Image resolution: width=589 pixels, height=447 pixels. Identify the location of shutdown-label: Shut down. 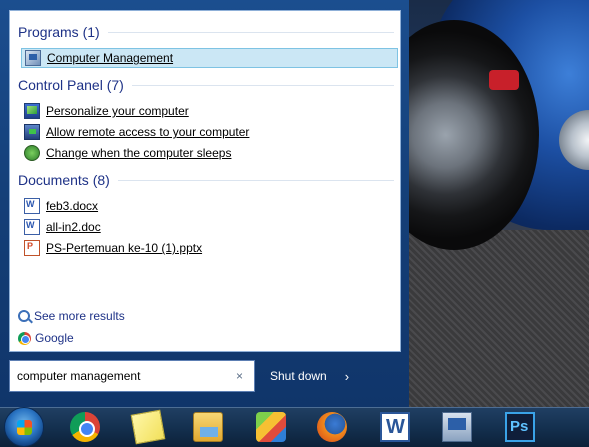
(298, 376).